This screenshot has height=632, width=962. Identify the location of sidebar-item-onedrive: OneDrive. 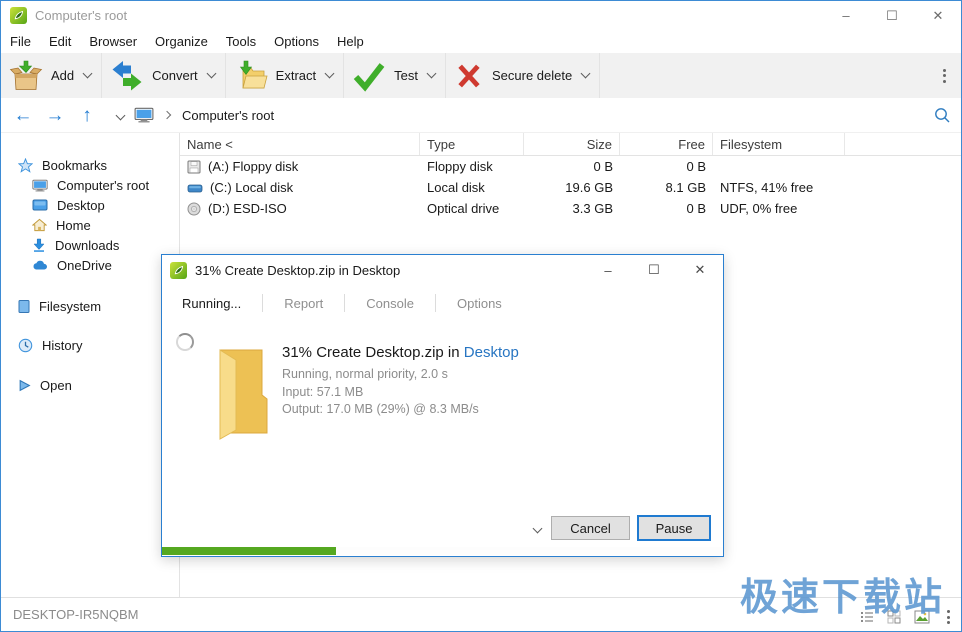
(90, 265).